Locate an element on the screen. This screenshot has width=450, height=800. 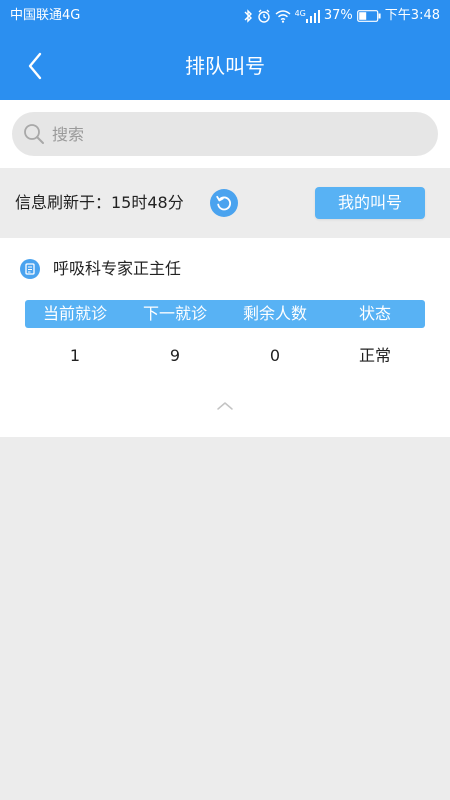
column-header-remaining: 剩余人数 is located at coordinates (274, 313).